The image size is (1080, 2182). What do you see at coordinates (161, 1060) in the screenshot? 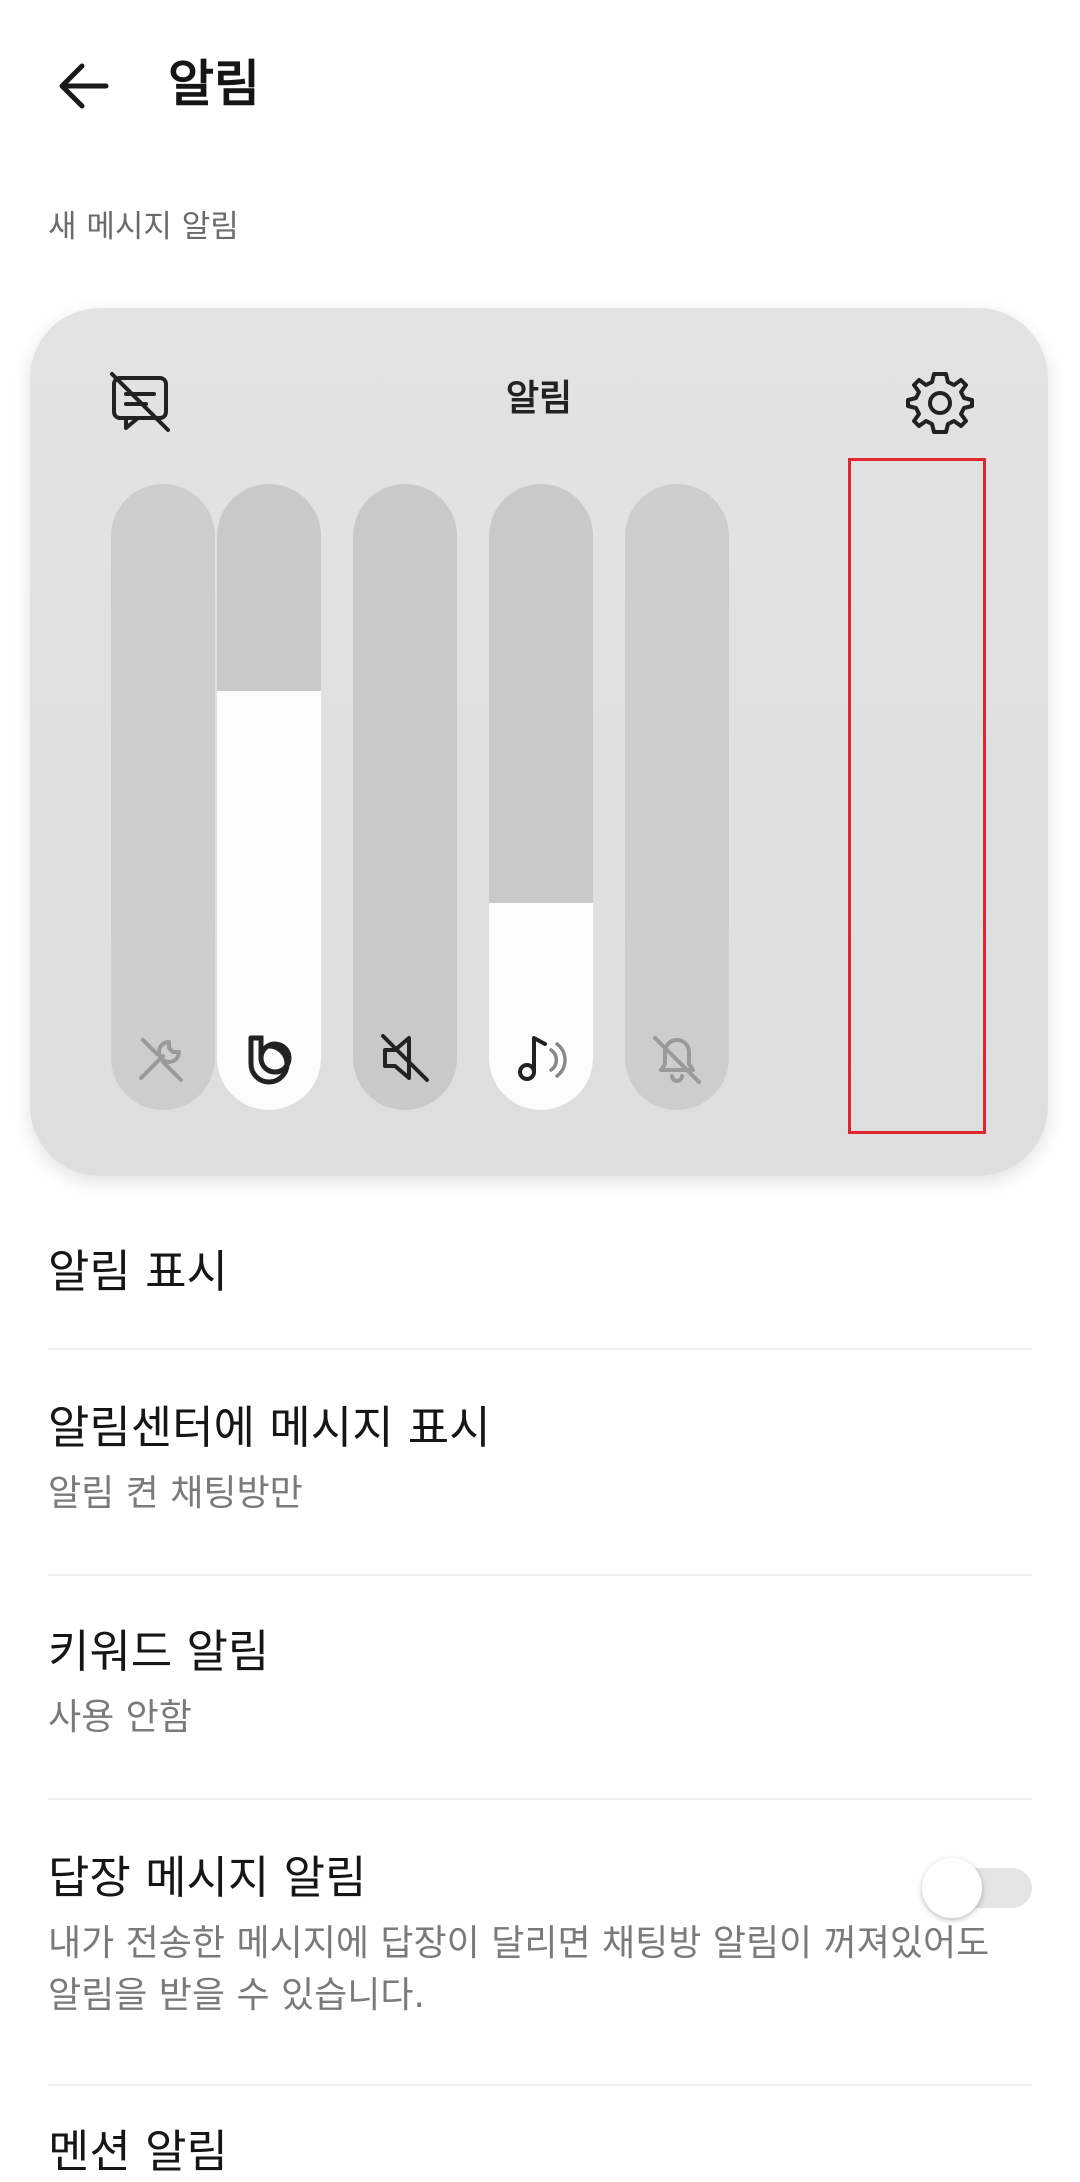
I see `wrench-icon` at bounding box center [161, 1060].